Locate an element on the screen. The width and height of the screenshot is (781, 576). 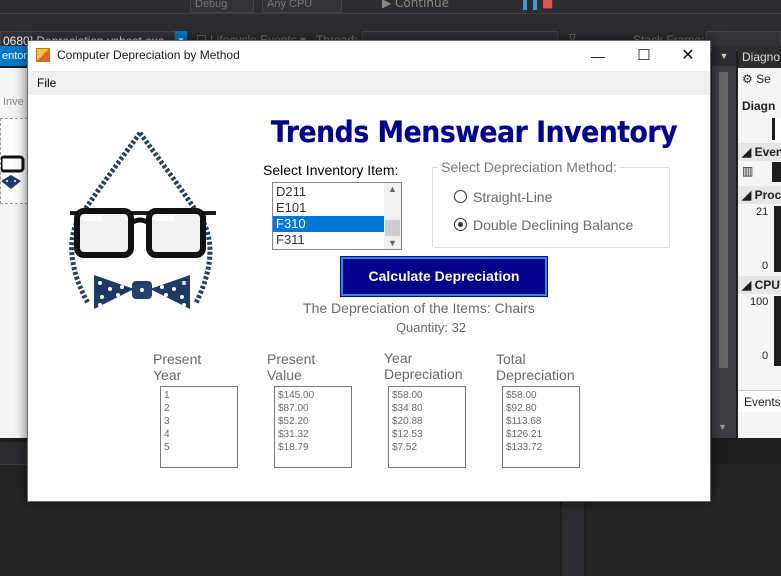
list-item: $87.00 is located at coordinates (313, 408).